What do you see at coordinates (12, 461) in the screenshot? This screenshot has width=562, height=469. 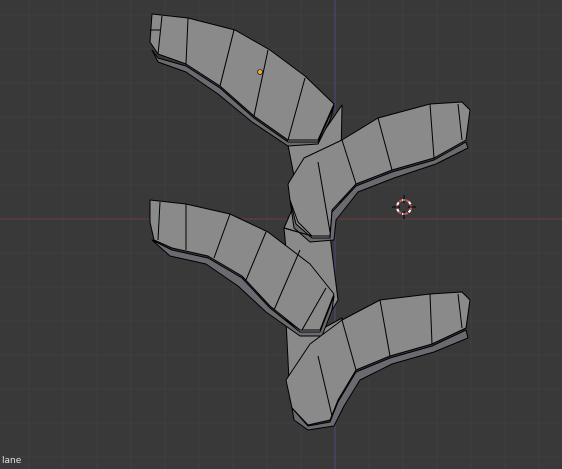 I see `active-object-name: lane` at bounding box center [12, 461].